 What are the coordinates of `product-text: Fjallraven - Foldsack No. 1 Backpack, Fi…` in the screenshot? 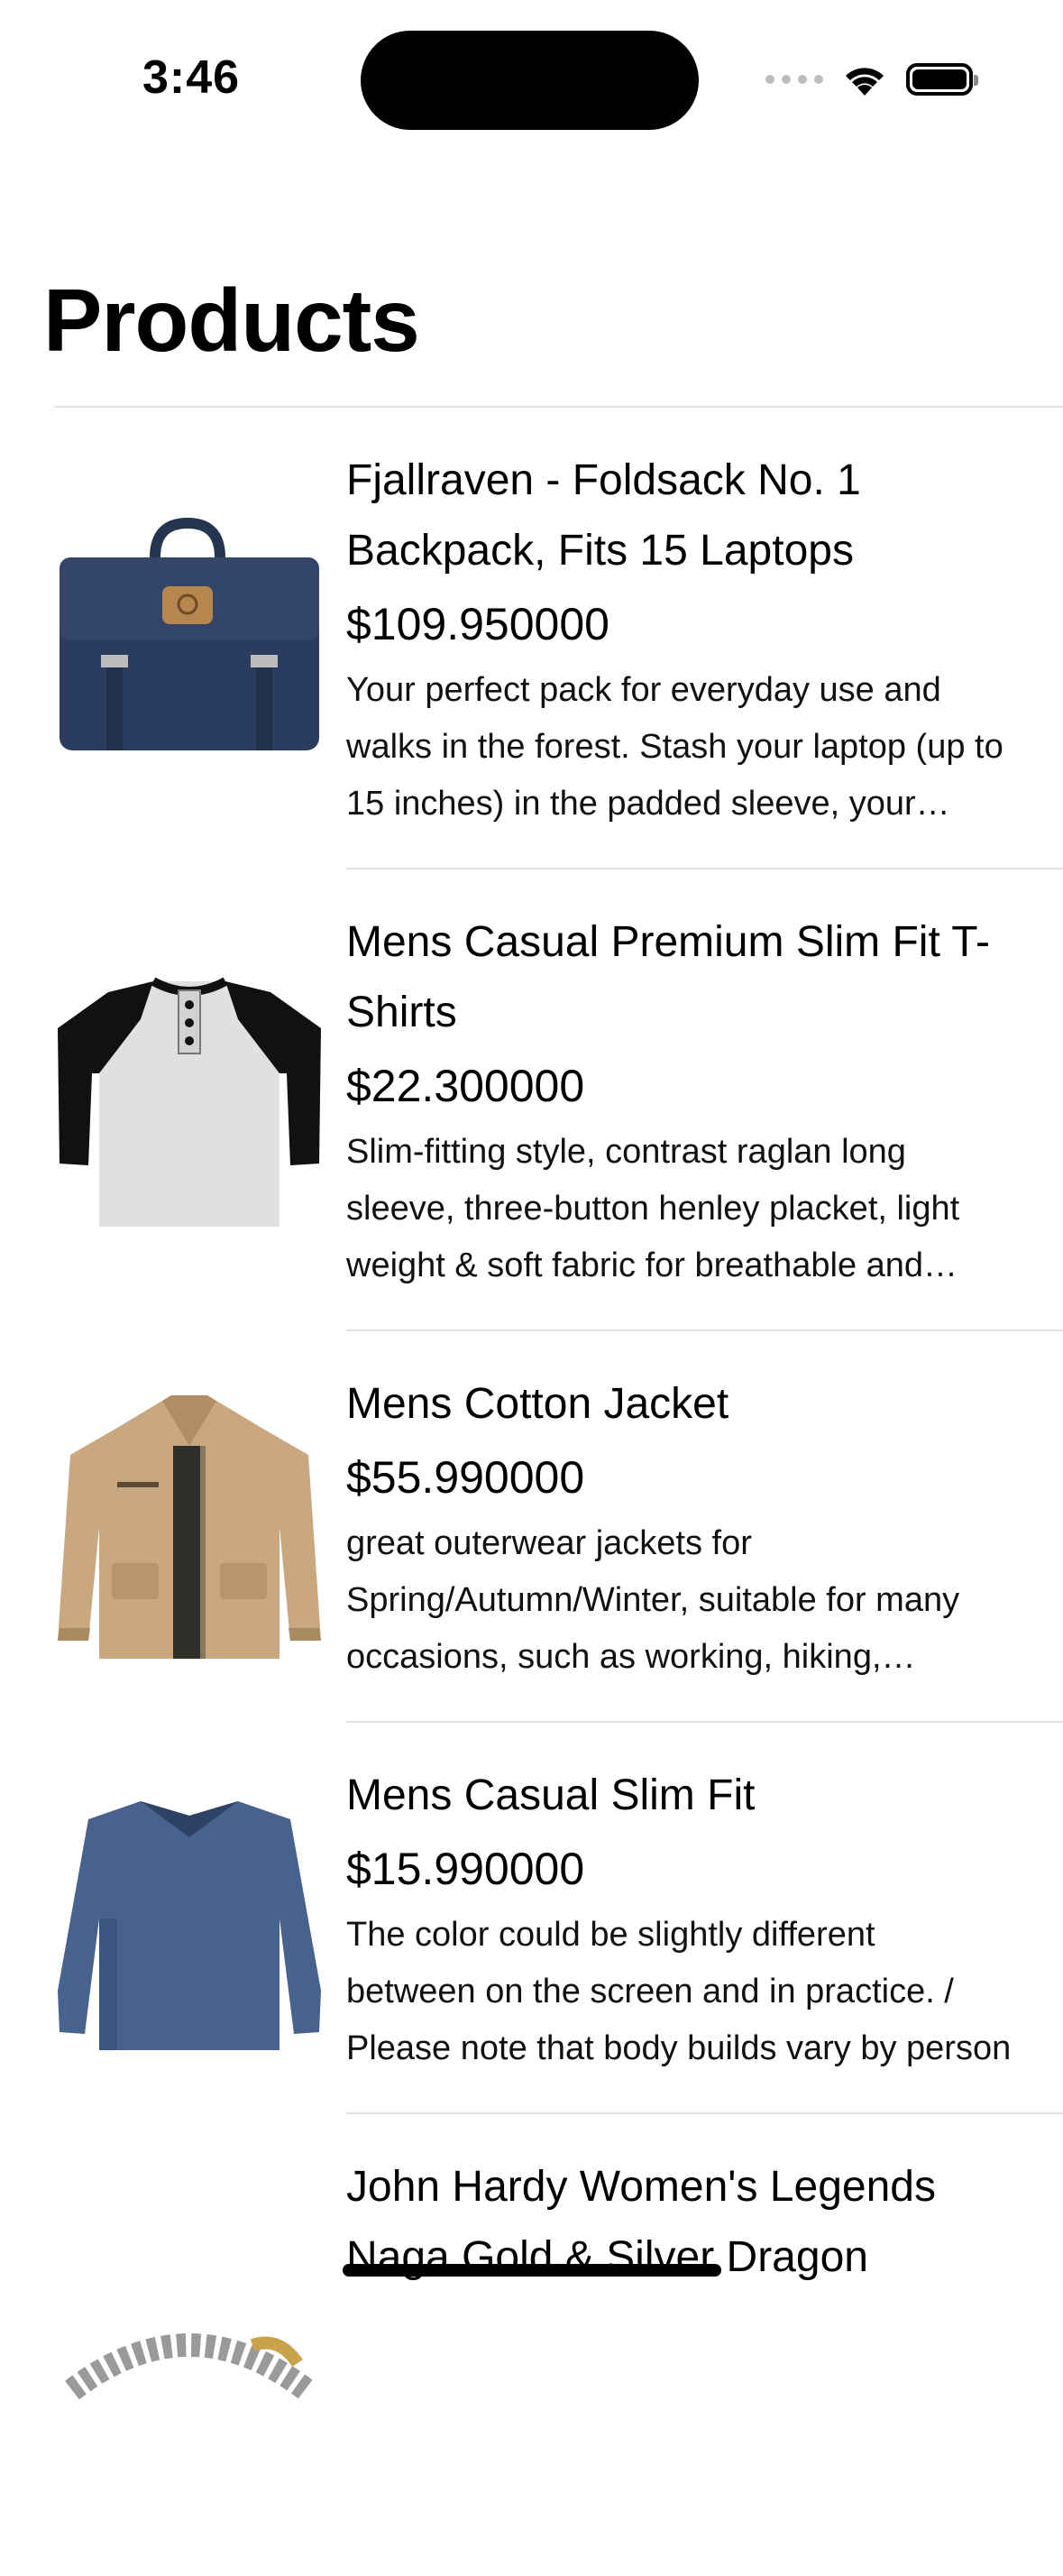 It's located at (679, 639).